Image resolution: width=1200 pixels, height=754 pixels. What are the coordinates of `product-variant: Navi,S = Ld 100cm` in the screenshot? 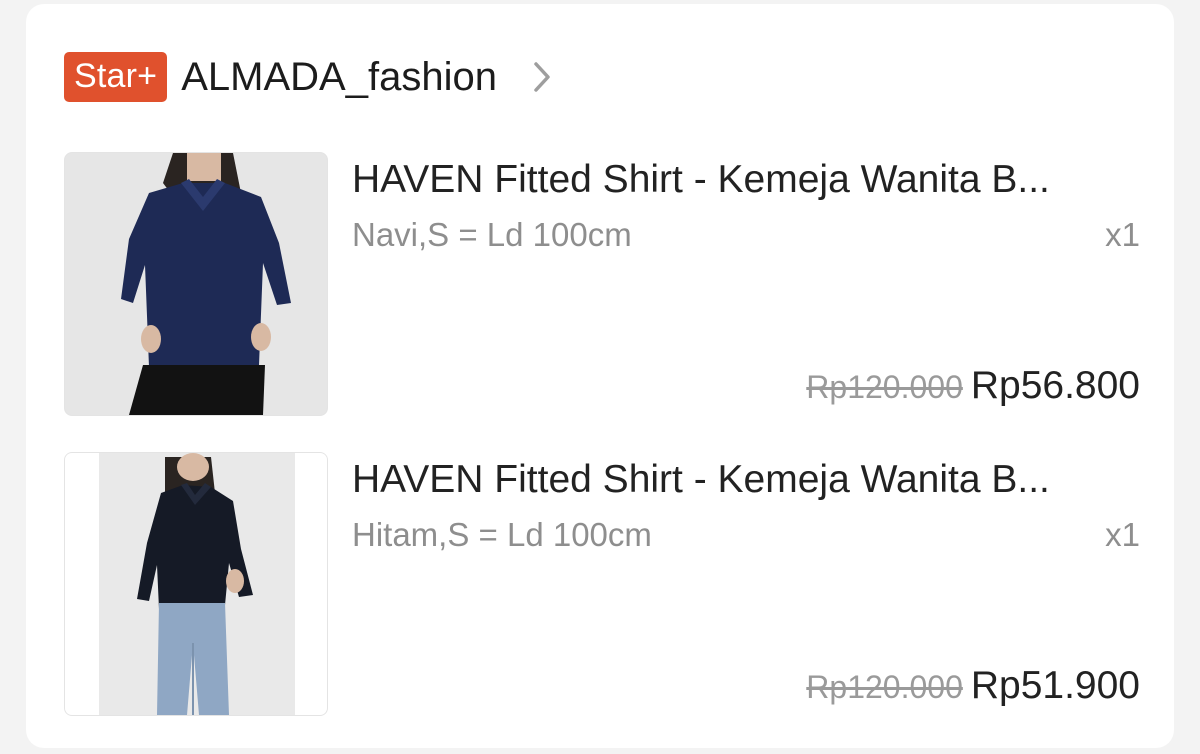 It's located at (492, 234).